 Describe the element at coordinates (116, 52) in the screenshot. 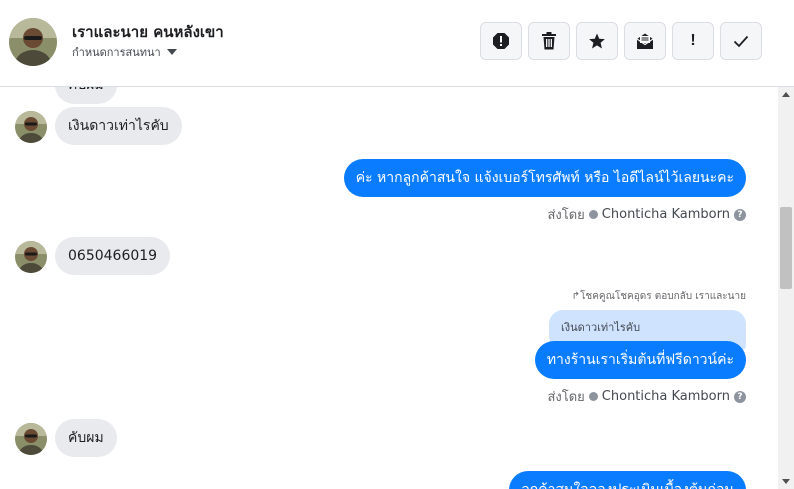

I see `assign-label: กำหนดการสนทนา` at that location.